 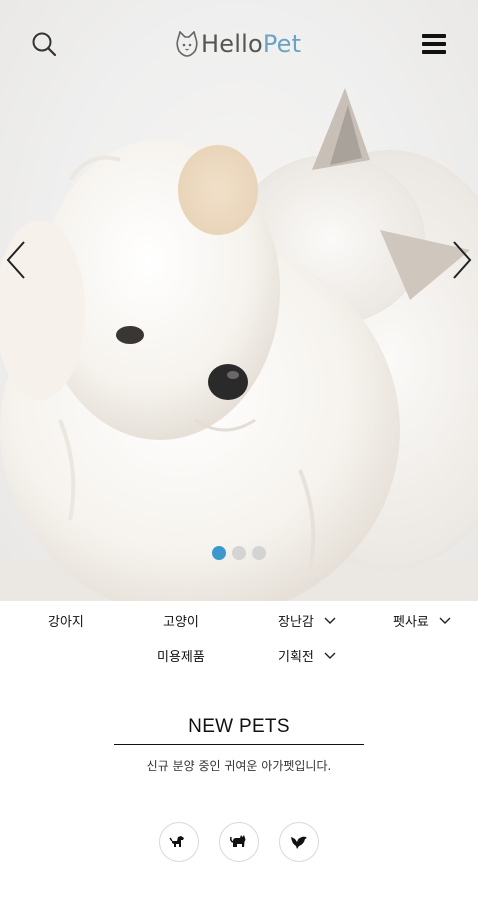 I want to click on category-label: 강아지, so click(x=66, y=622).